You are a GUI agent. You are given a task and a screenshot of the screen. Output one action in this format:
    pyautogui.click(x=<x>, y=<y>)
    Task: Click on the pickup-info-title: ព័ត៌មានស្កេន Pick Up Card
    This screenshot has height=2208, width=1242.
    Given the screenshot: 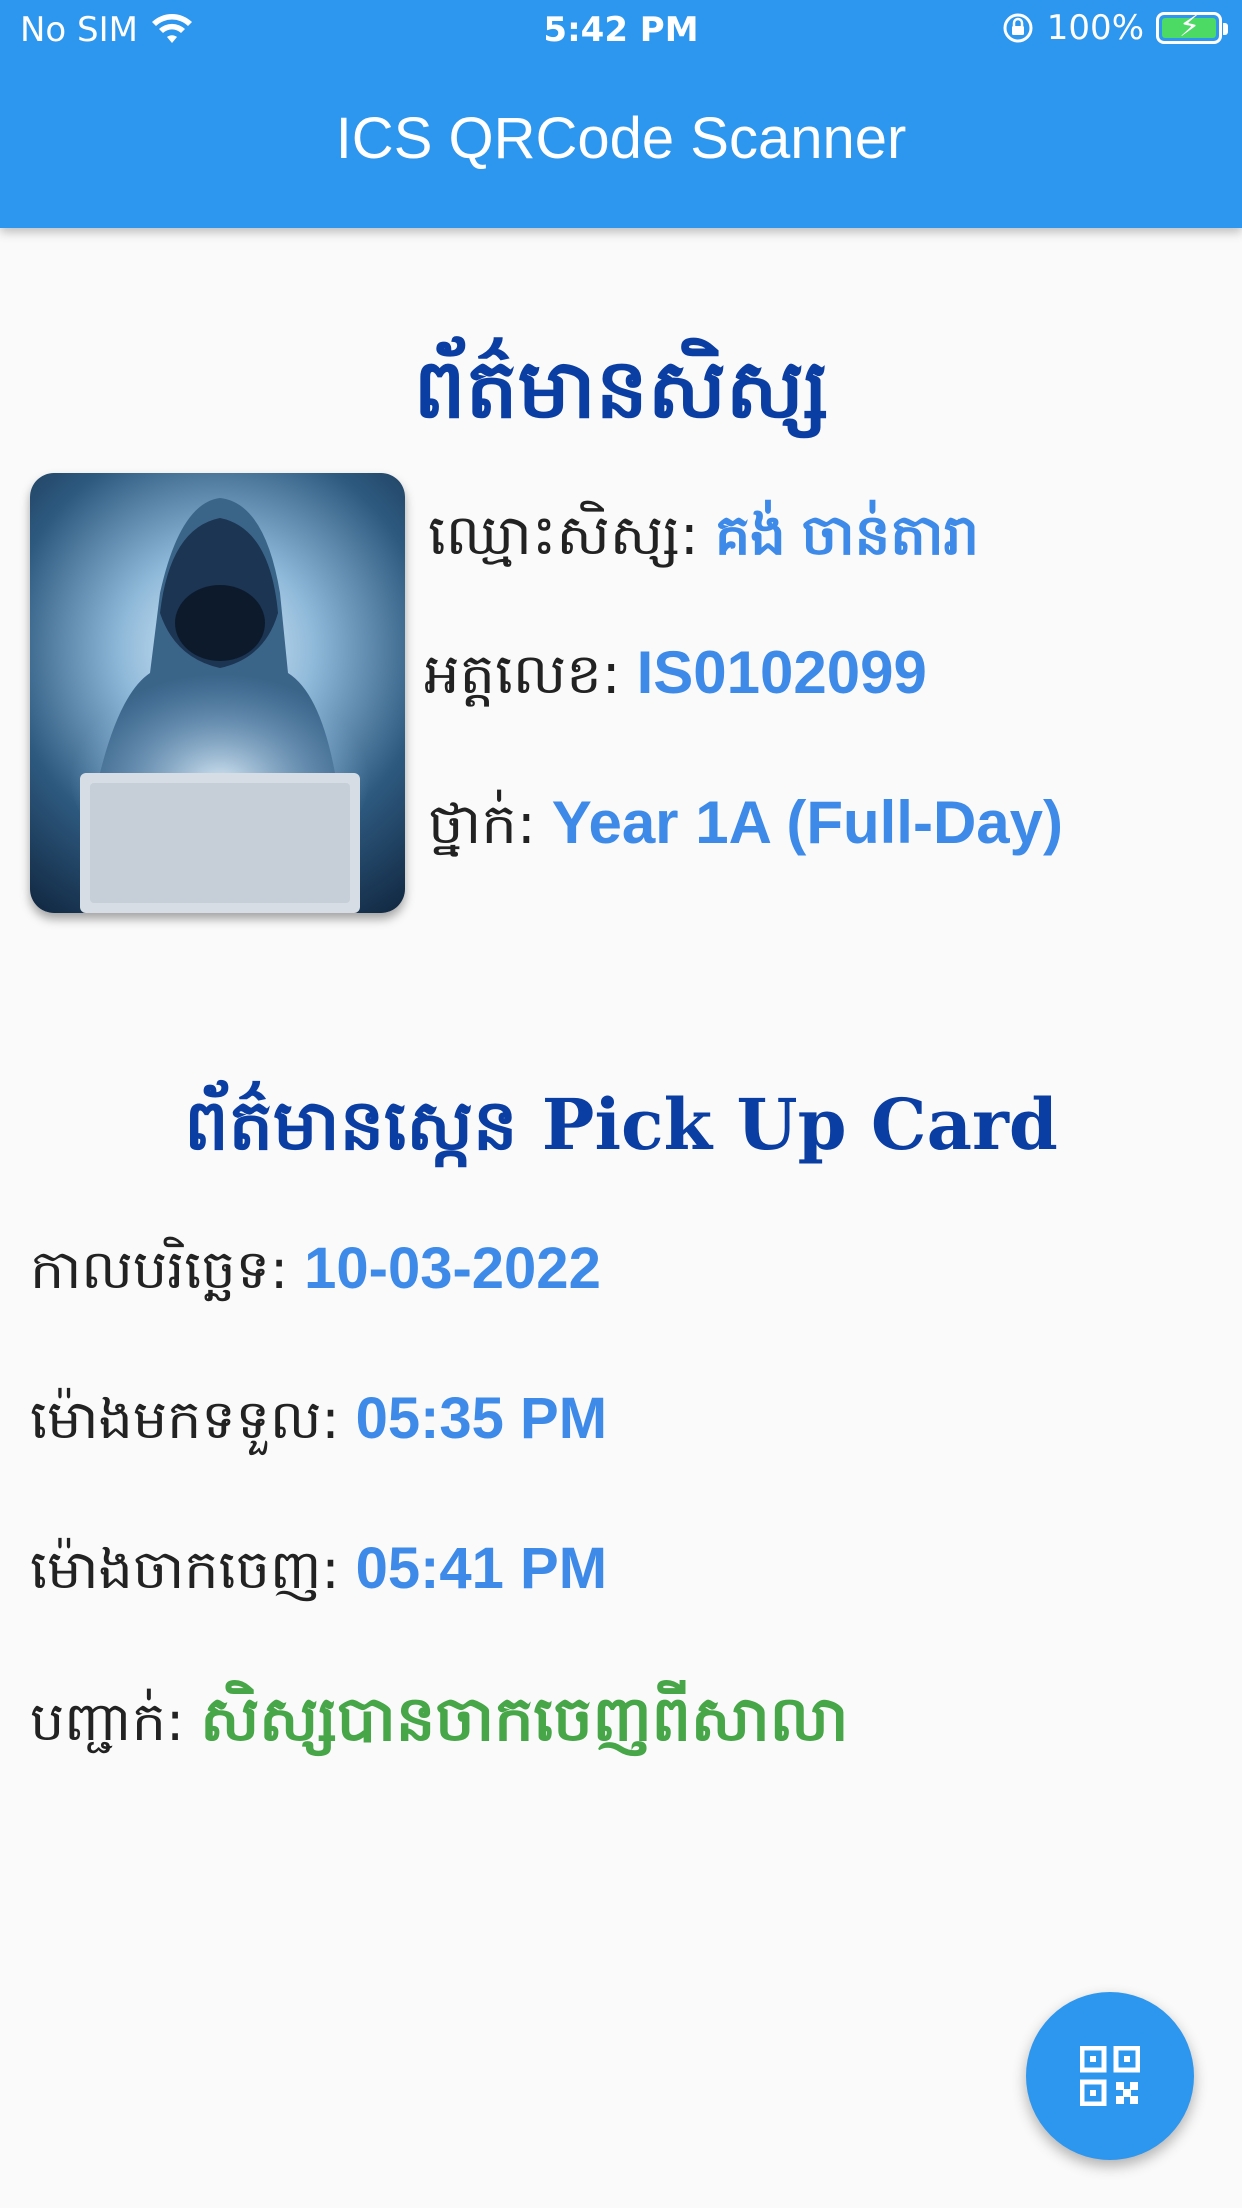 What is the action you would take?
    pyautogui.click(x=621, y=1124)
    